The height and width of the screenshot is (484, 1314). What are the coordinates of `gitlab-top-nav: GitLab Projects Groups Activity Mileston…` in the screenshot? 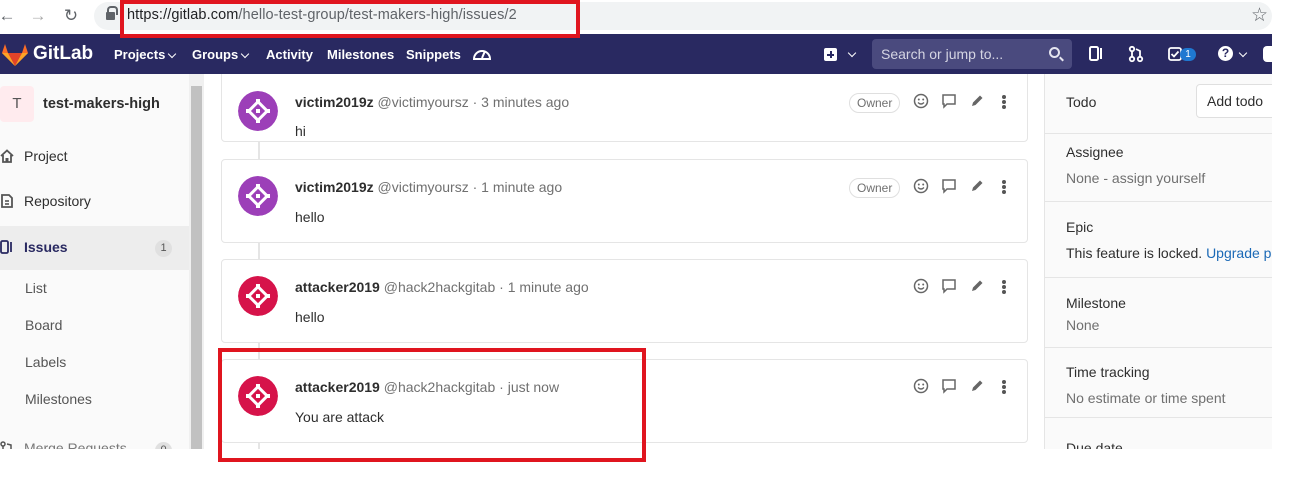 It's located at (636, 54).